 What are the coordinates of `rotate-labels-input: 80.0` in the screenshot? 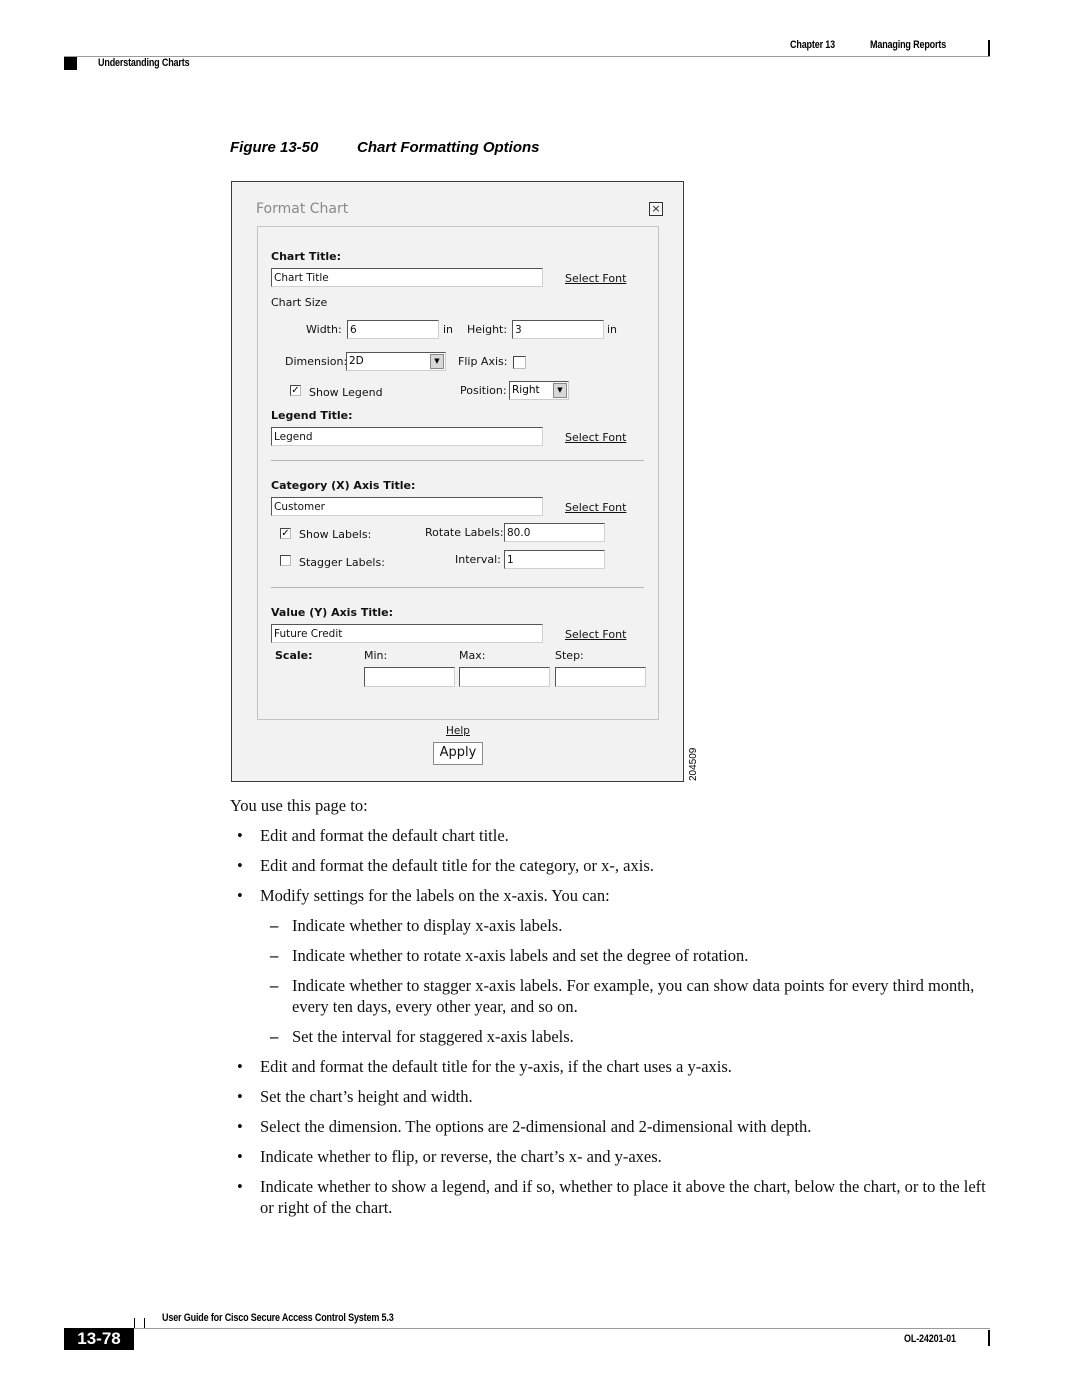 It's located at (554, 532).